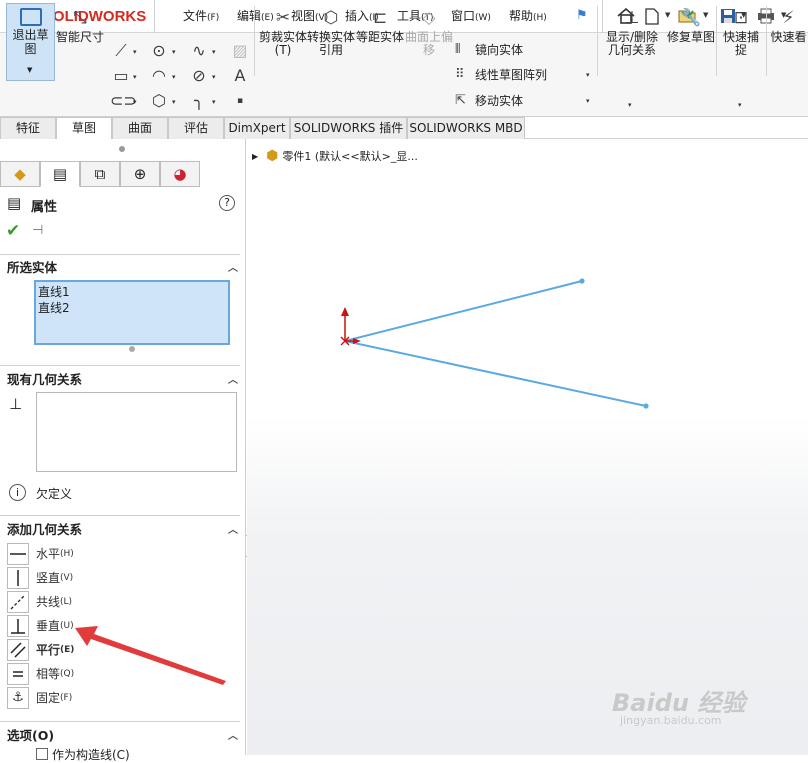 This screenshot has height=763, width=808. I want to click on watermark-url: jingyan.baidu.com, so click(671, 720).